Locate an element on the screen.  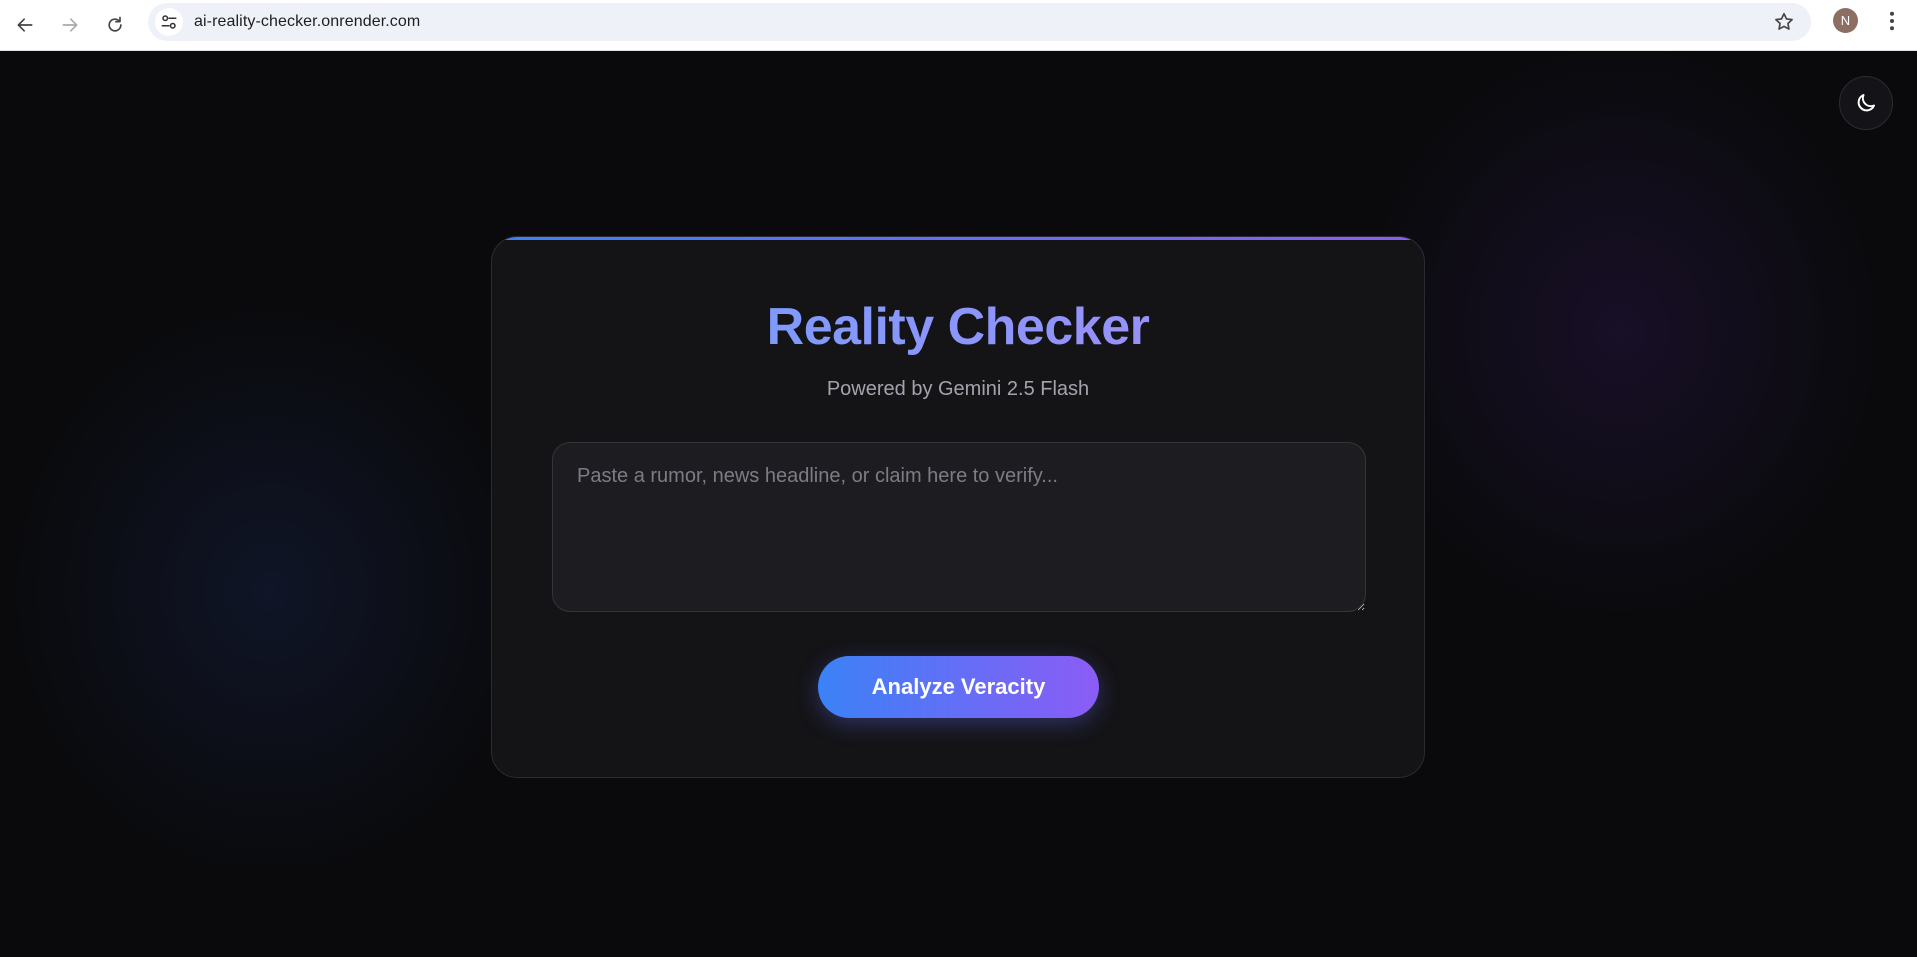
browser-menu-button is located at coordinates (1892, 21).